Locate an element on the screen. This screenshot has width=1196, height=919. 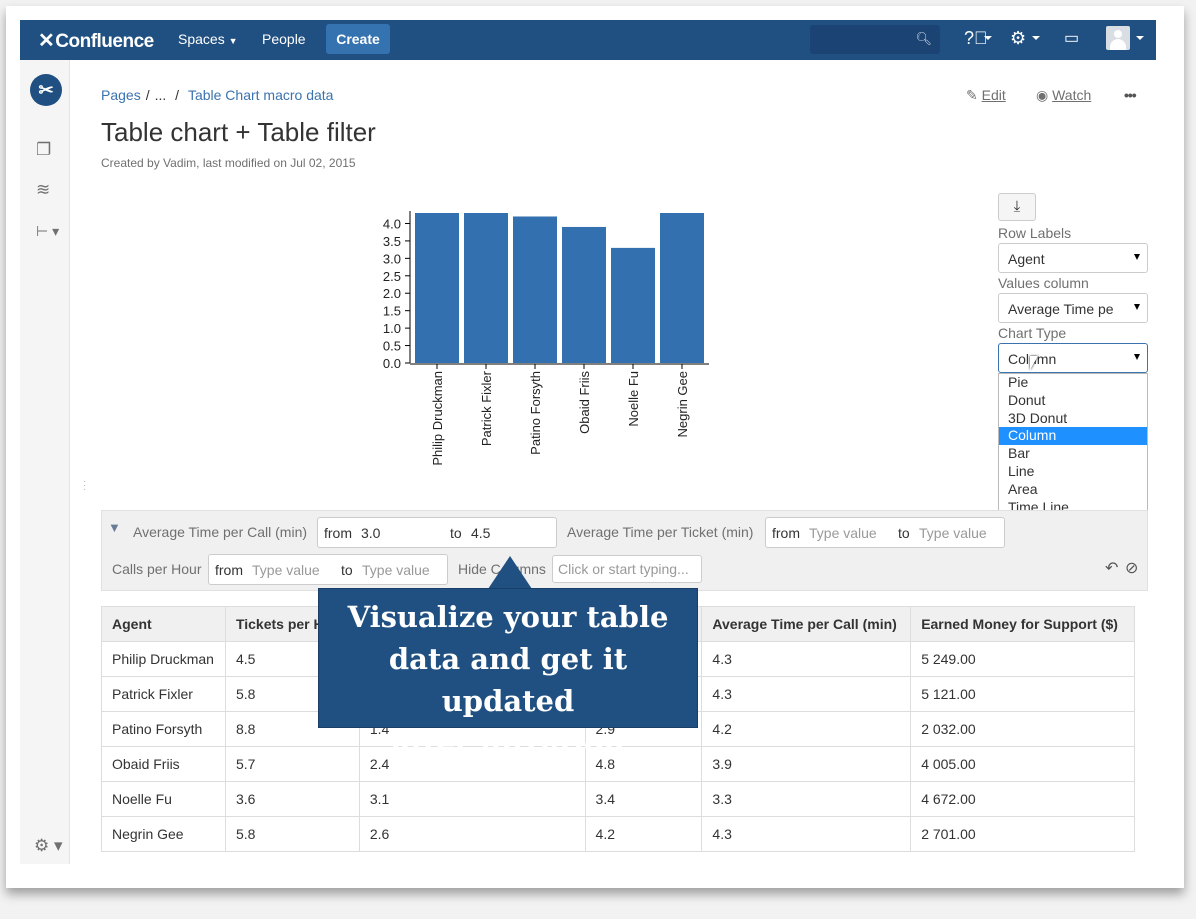
avg-ticket-from-placeholder: Type value is located at coordinates (843, 533).